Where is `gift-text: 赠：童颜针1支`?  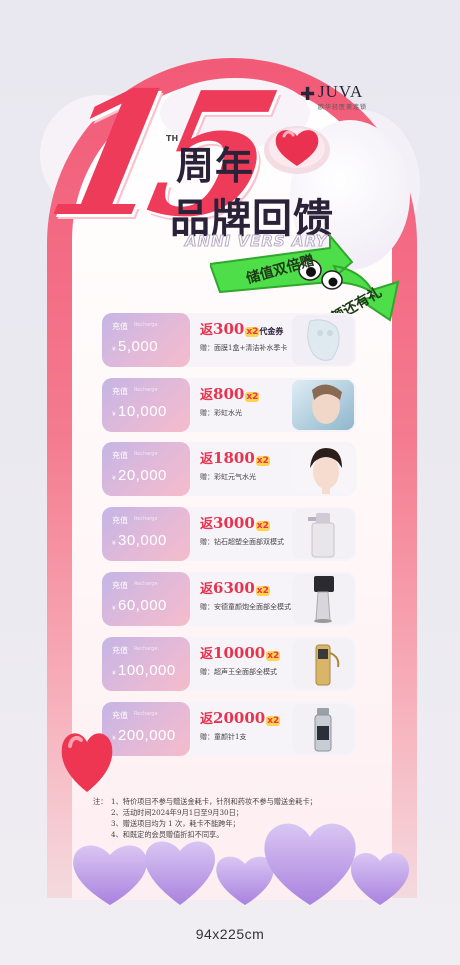
gift-text: 赠：童颜针1支 is located at coordinates (223, 737).